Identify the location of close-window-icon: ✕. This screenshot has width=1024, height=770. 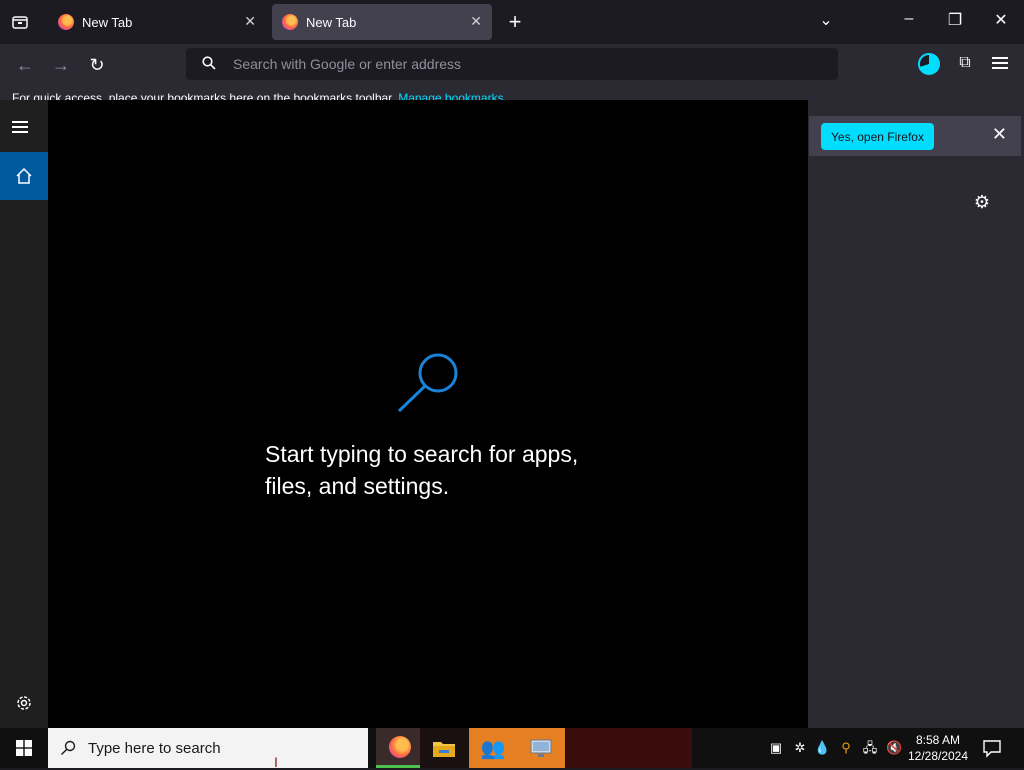
(1001, 20).